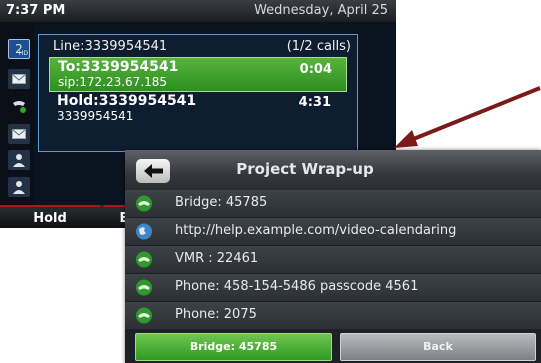 This screenshot has height=363, width=541. What do you see at coordinates (110, 46) in the screenshot?
I see `line-label: Line:3339954541` at bounding box center [110, 46].